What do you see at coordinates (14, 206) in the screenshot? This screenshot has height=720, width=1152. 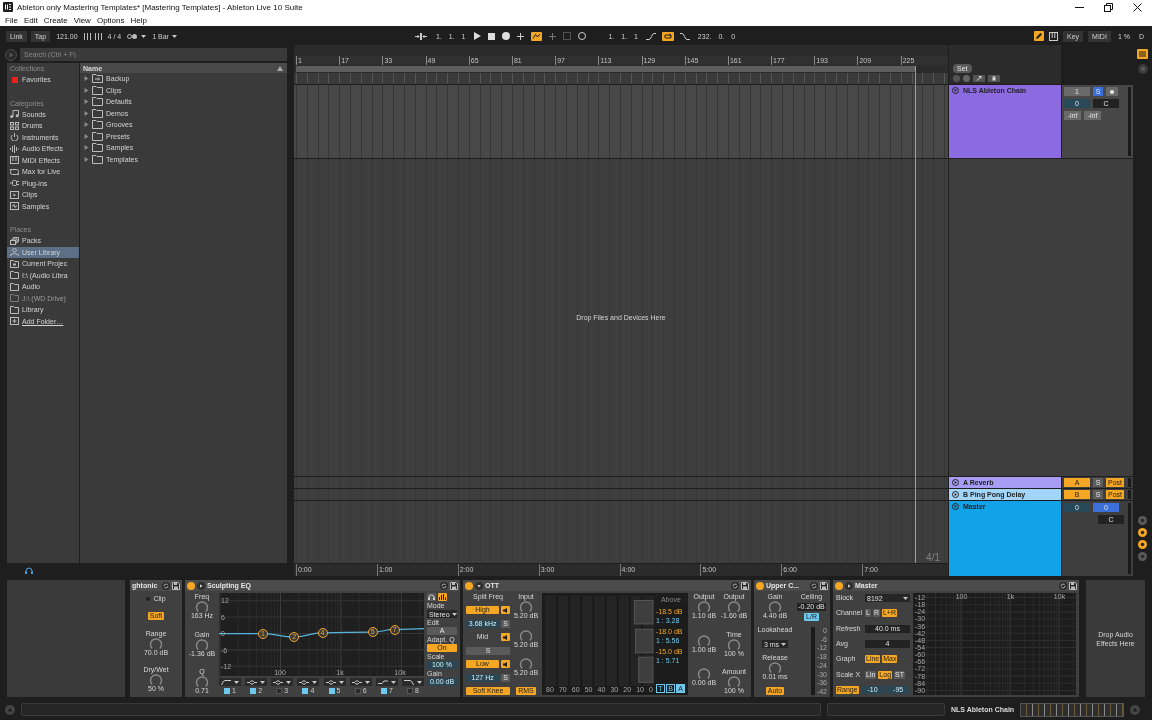 I see `wave-box-icon` at bounding box center [14, 206].